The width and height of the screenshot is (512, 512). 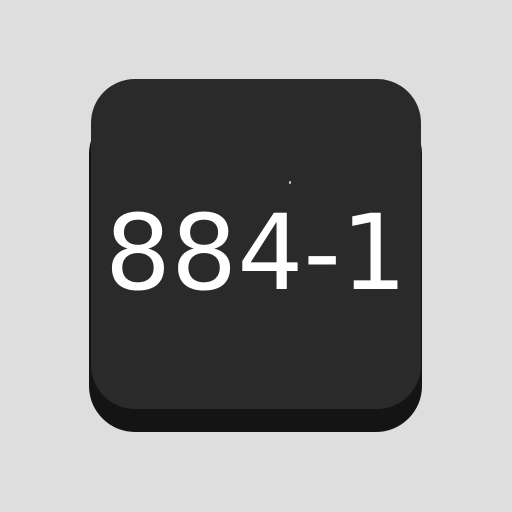 I want to click on tile-speck, so click(x=290, y=182).